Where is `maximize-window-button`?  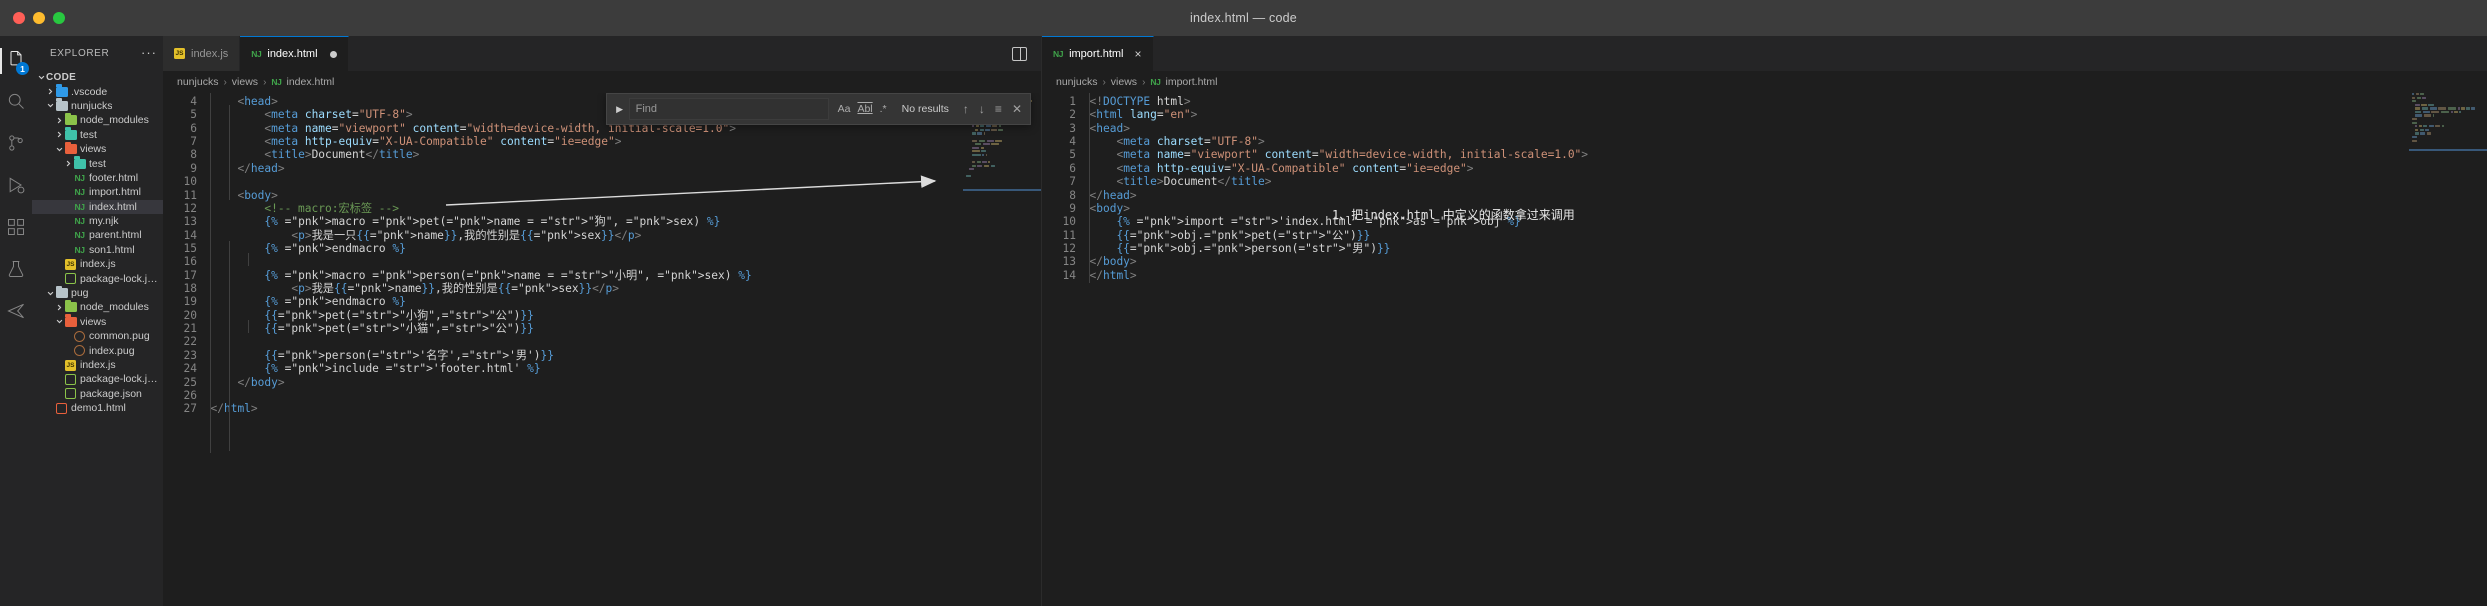
maximize-window-button is located at coordinates (59, 18).